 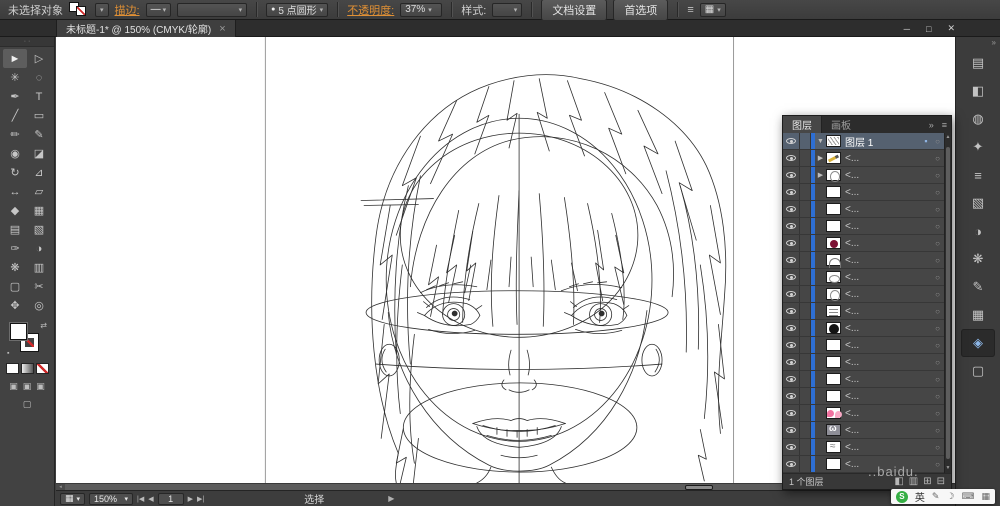 I want to click on expand-arrow: ▶, so click(x=820, y=175).